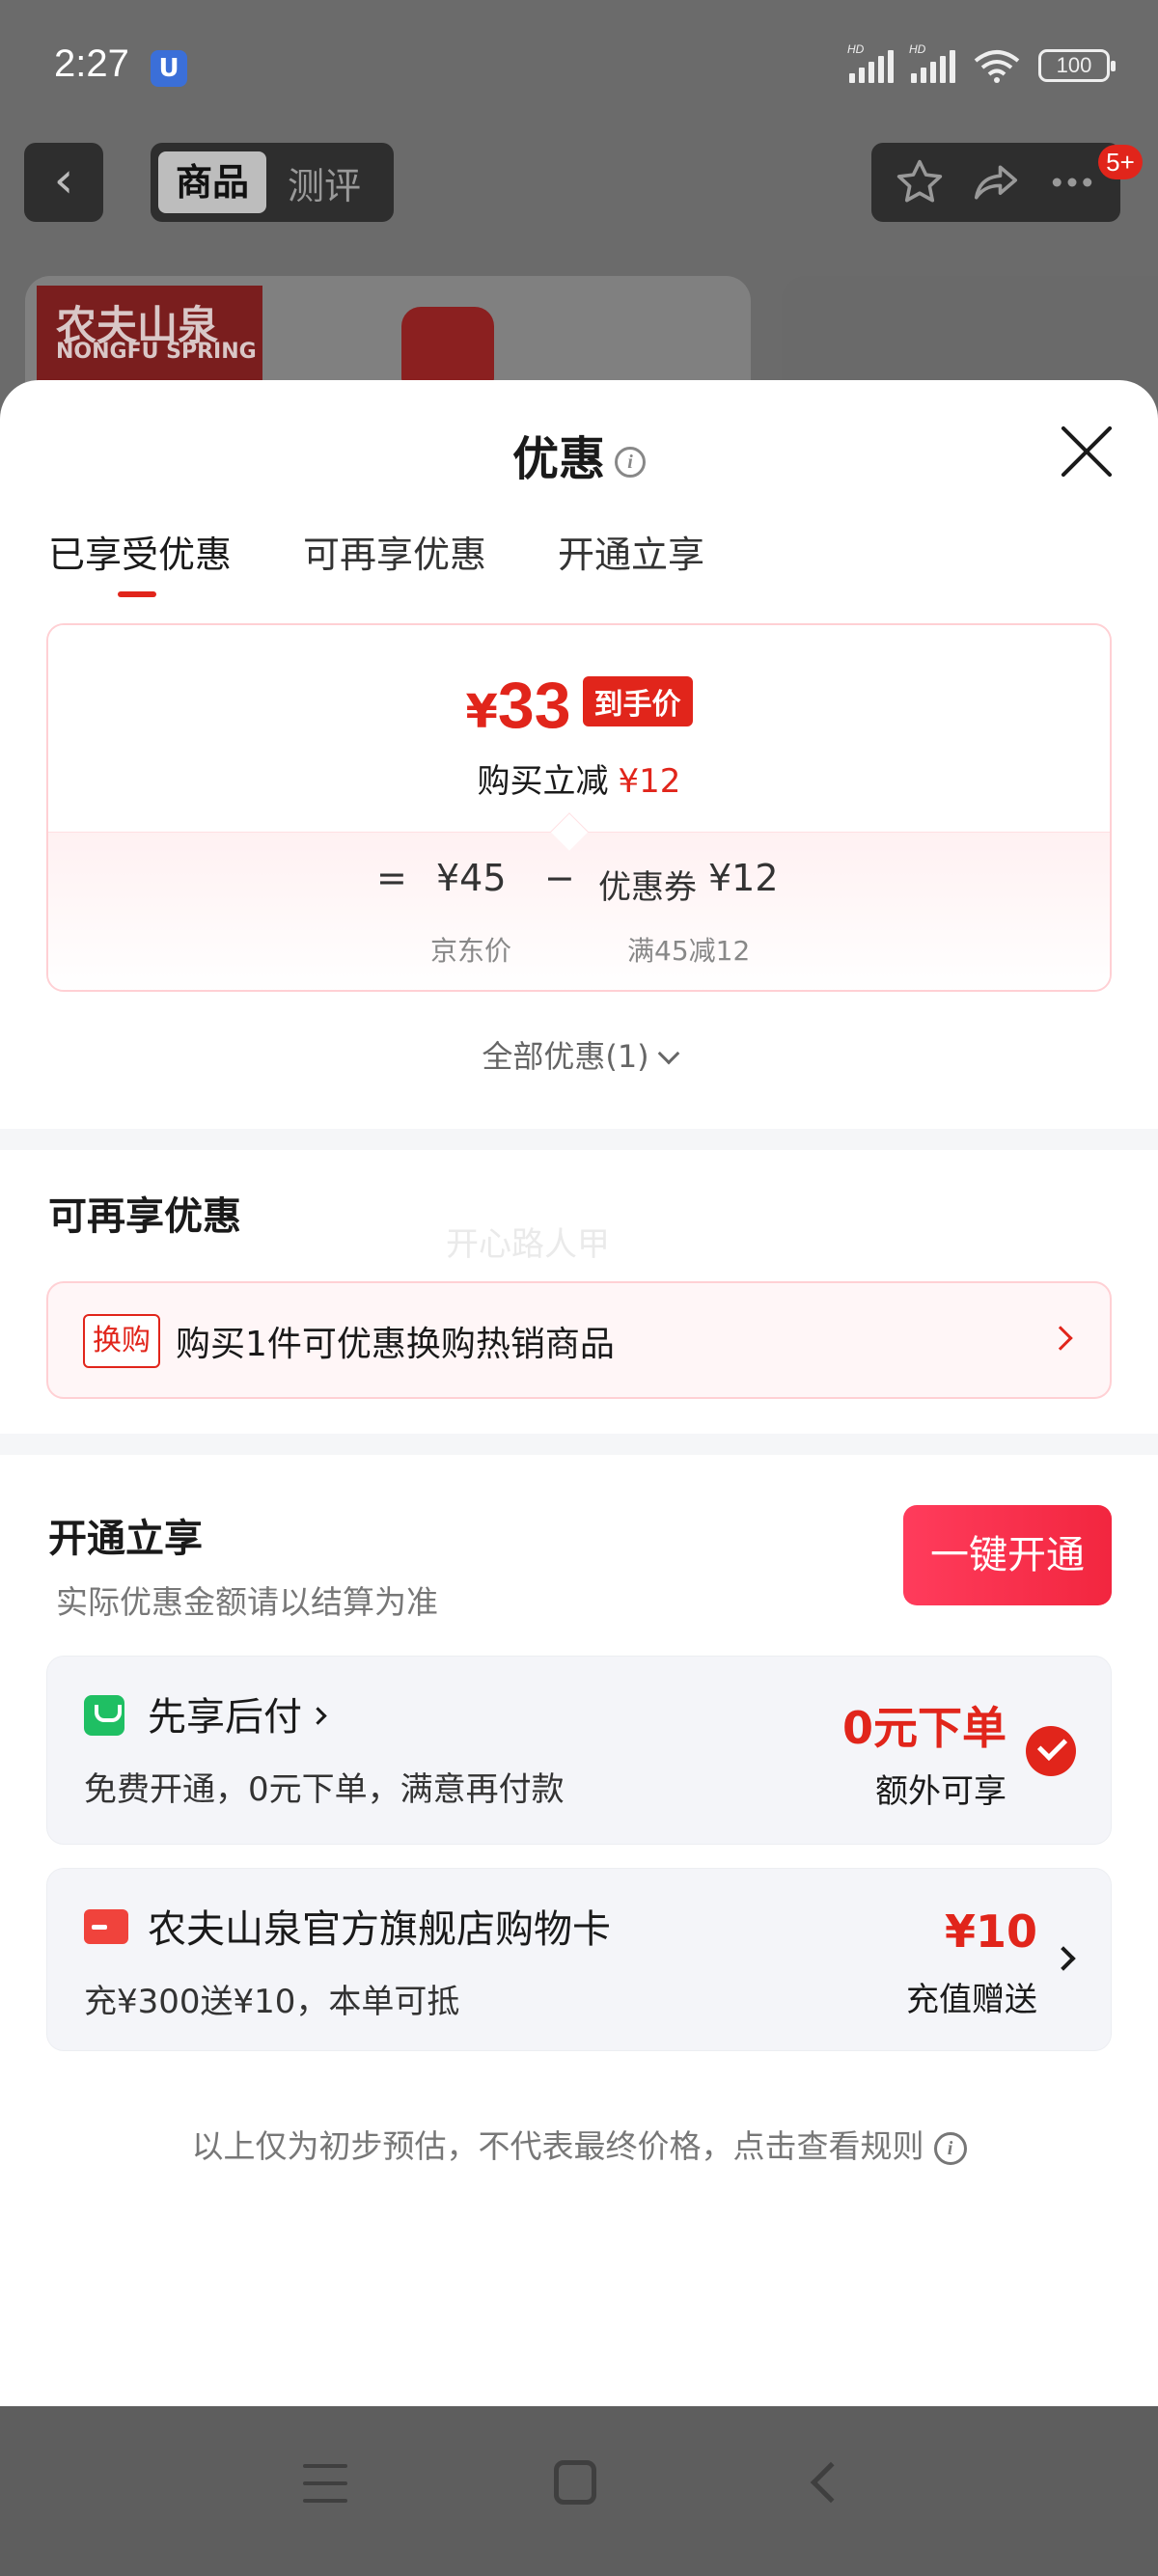  I want to click on status-bar: 2:27 U HD HD 100, so click(579, 67).